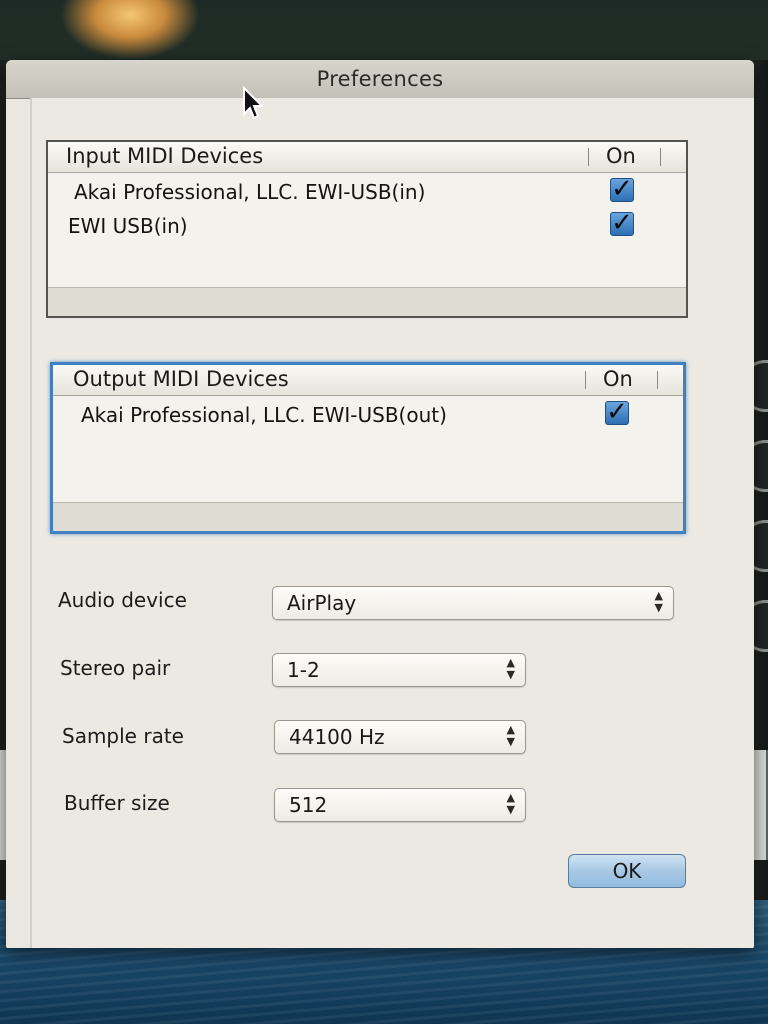  Describe the element at coordinates (122, 600) in the screenshot. I see `audio-device-label: Audio device` at that location.